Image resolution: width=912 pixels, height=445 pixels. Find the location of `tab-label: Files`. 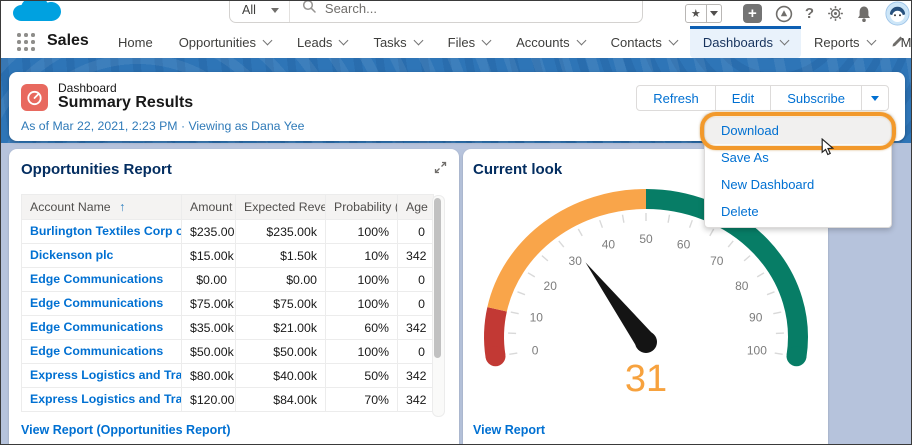

tab-label: Files is located at coordinates (461, 42).